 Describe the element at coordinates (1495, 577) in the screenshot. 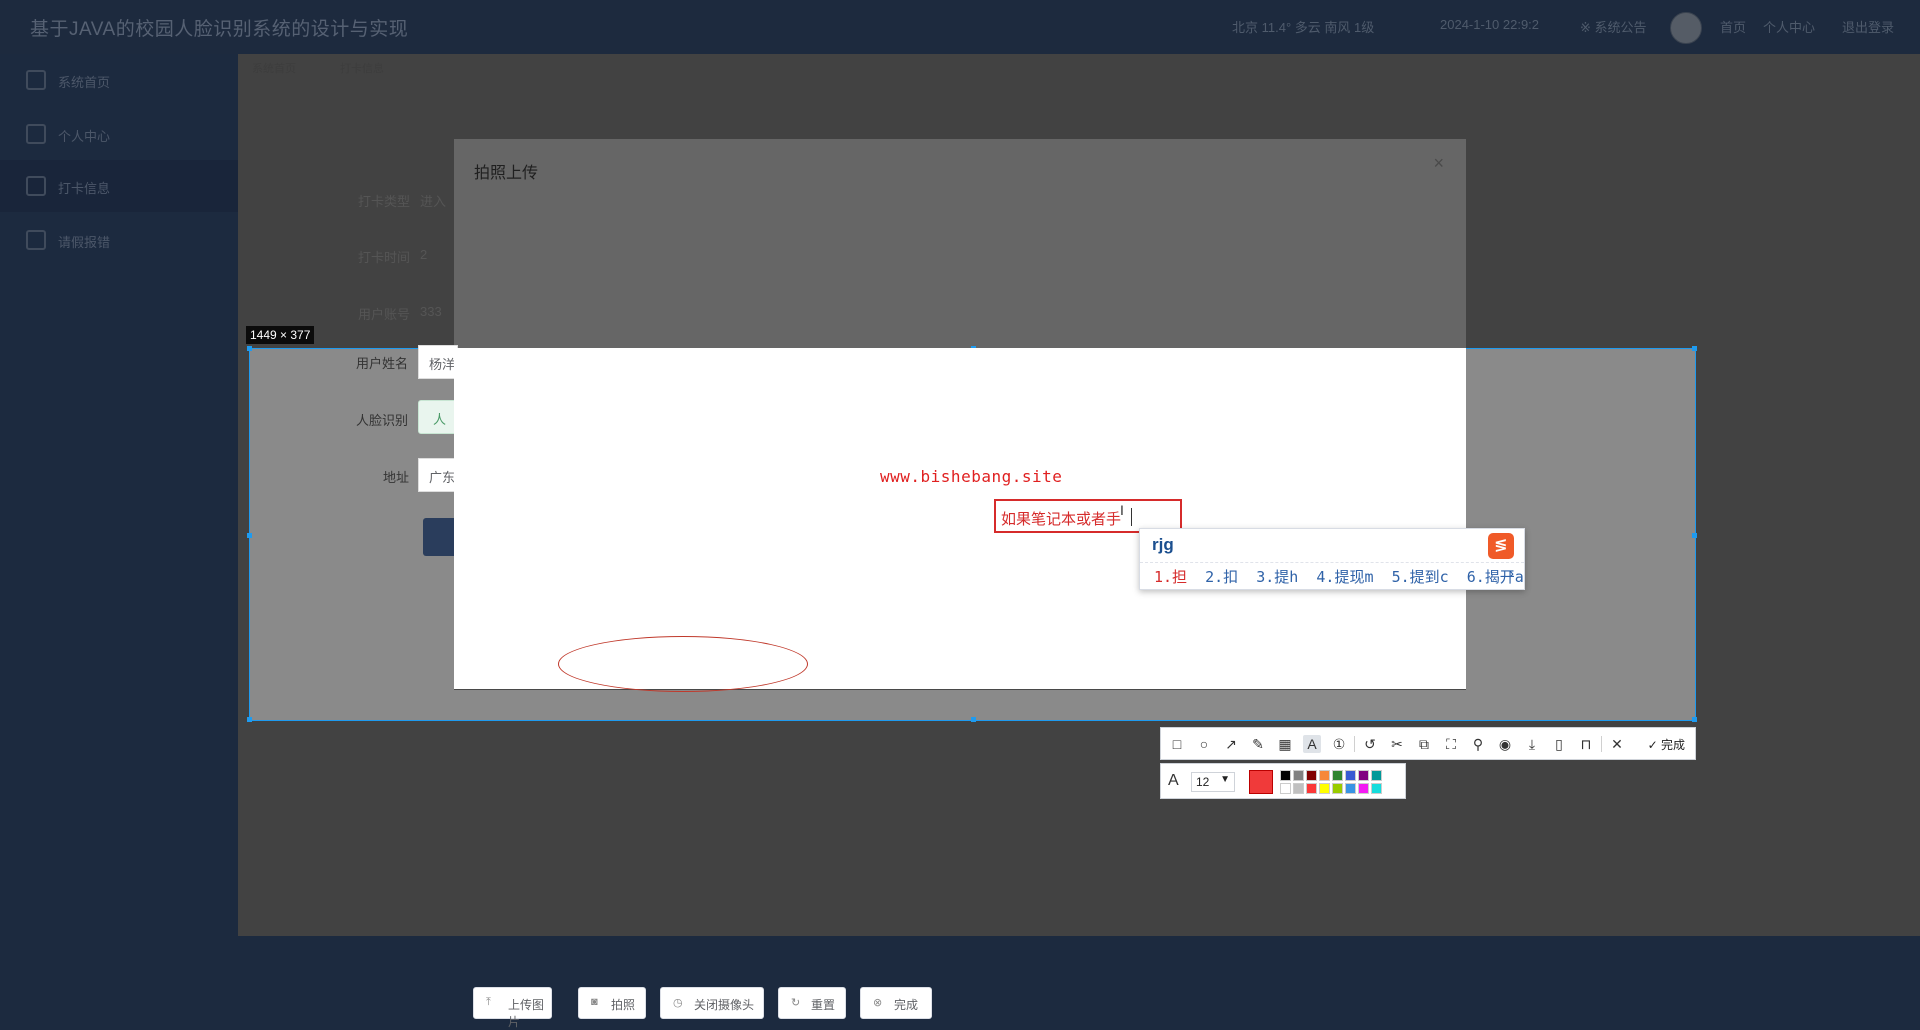

I see `ime-candidate: 6.揭开a` at that location.